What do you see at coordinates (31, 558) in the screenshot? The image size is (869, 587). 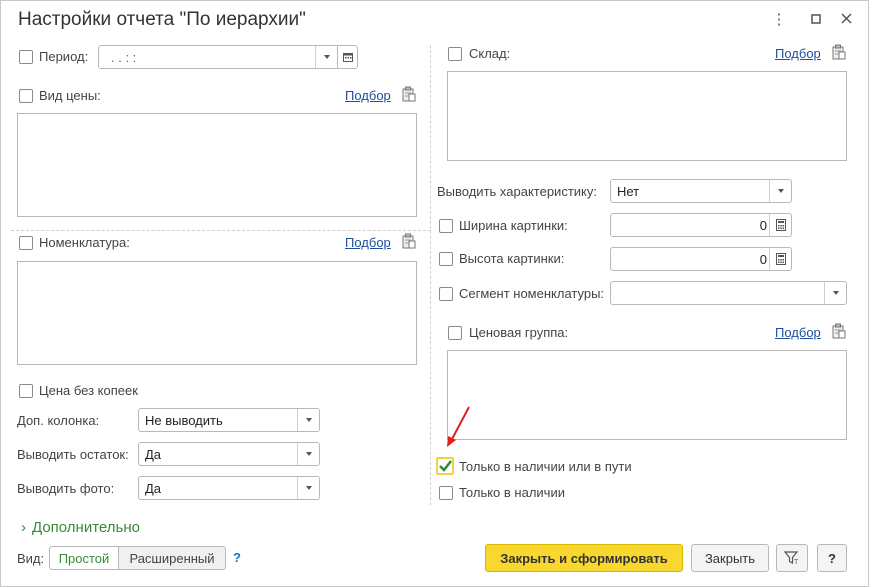 I see `view-label: Вид:` at bounding box center [31, 558].